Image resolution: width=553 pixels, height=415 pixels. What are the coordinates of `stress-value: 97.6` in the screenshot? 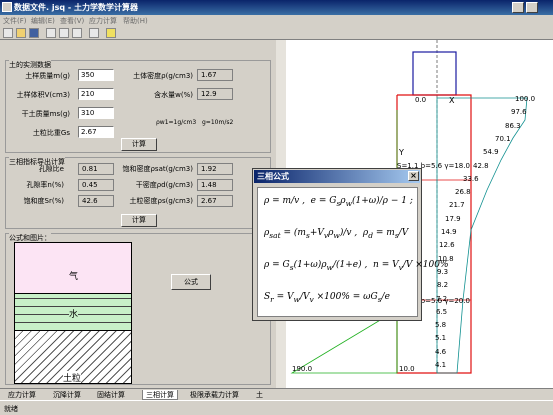 It's located at (519, 112).